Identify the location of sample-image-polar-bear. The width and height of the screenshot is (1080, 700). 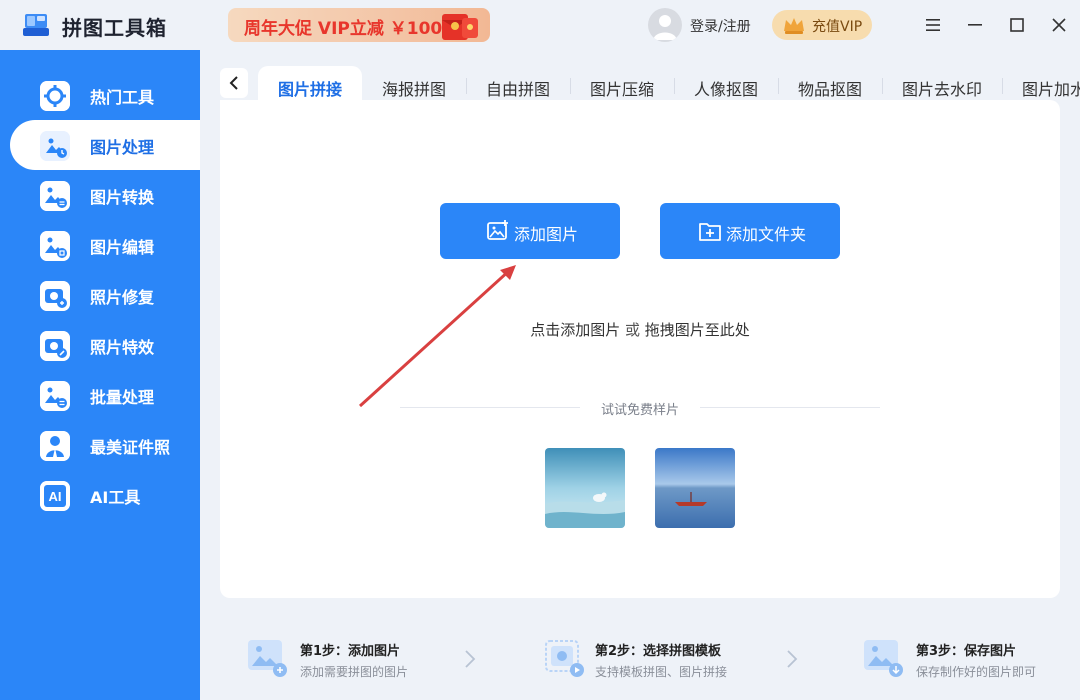
(585, 488).